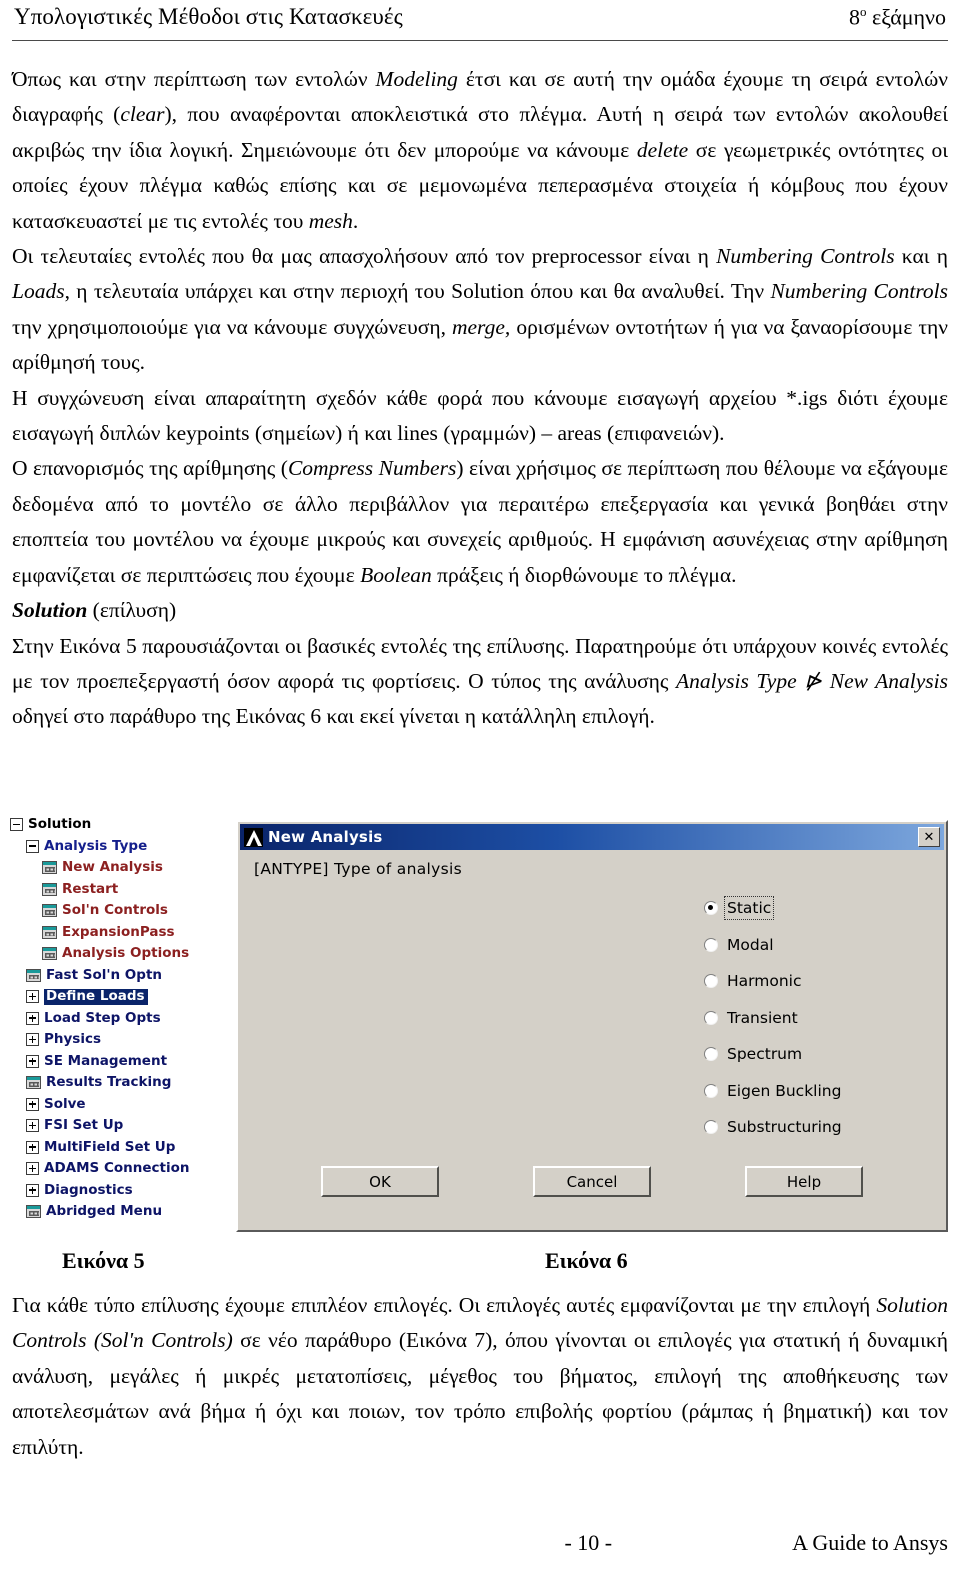 This screenshot has width=960, height=1586. I want to click on tree-item-label: Solve, so click(65, 1103).